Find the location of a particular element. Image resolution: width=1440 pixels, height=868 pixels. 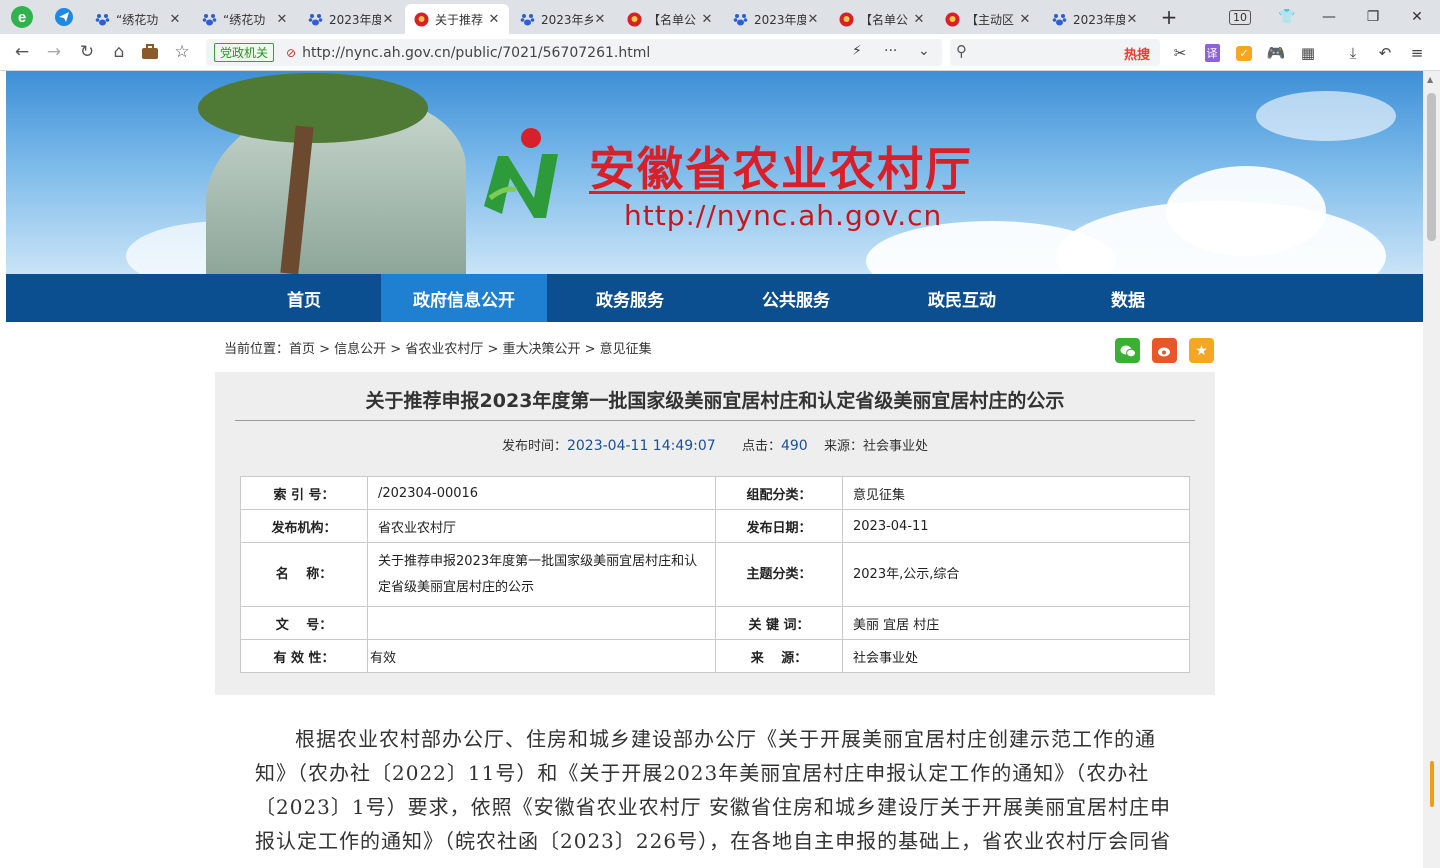

menu-icon: ≡ is located at coordinates (1417, 53).